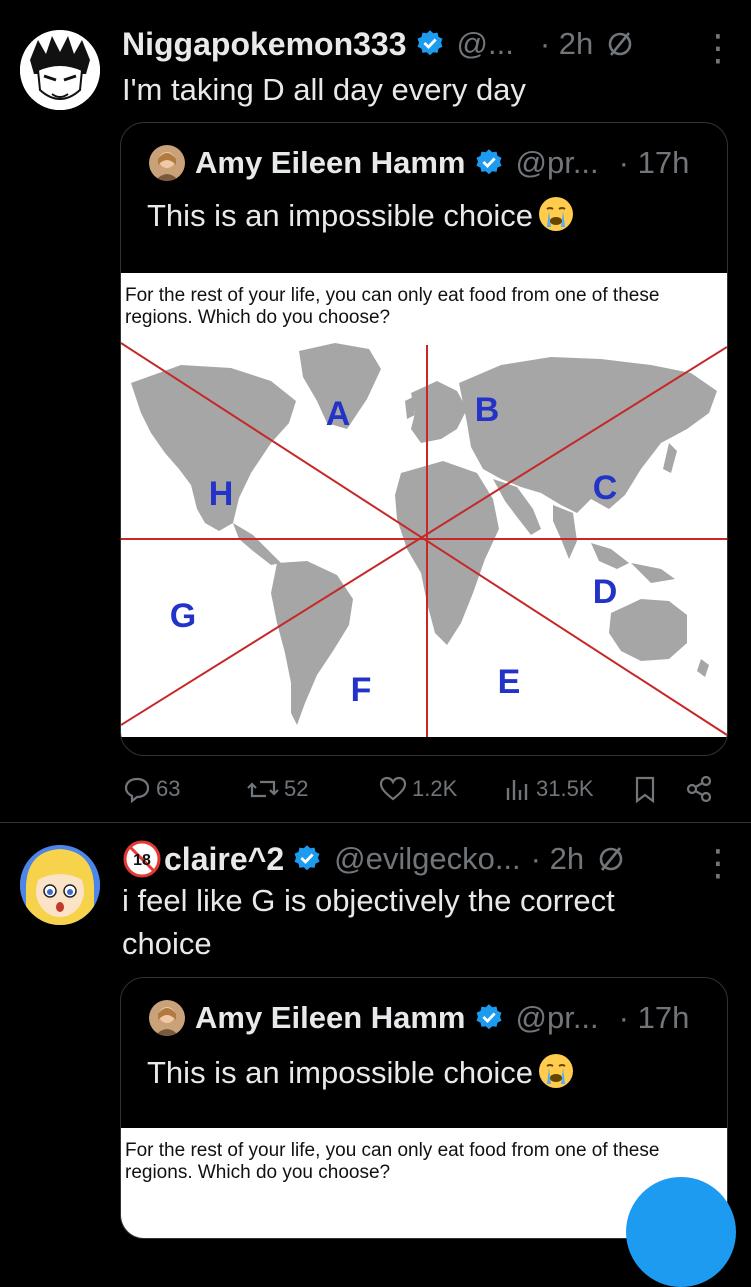 This screenshot has width=751, height=1287. What do you see at coordinates (509, 682) in the screenshot?
I see `region-label-e: E` at bounding box center [509, 682].